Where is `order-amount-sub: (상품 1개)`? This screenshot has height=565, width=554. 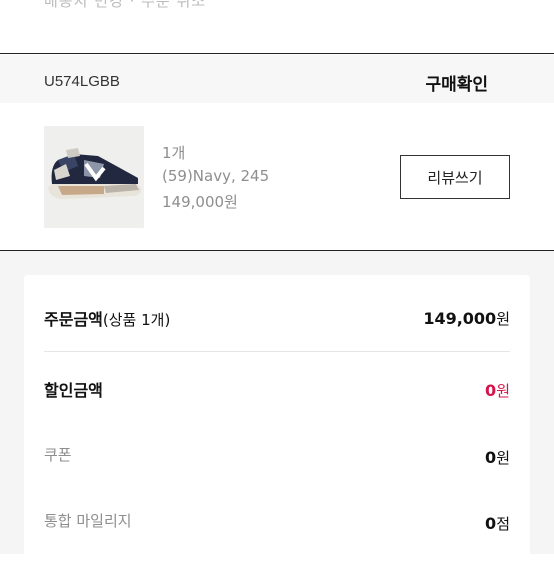 order-amount-sub: (상품 1개) is located at coordinates (136, 320).